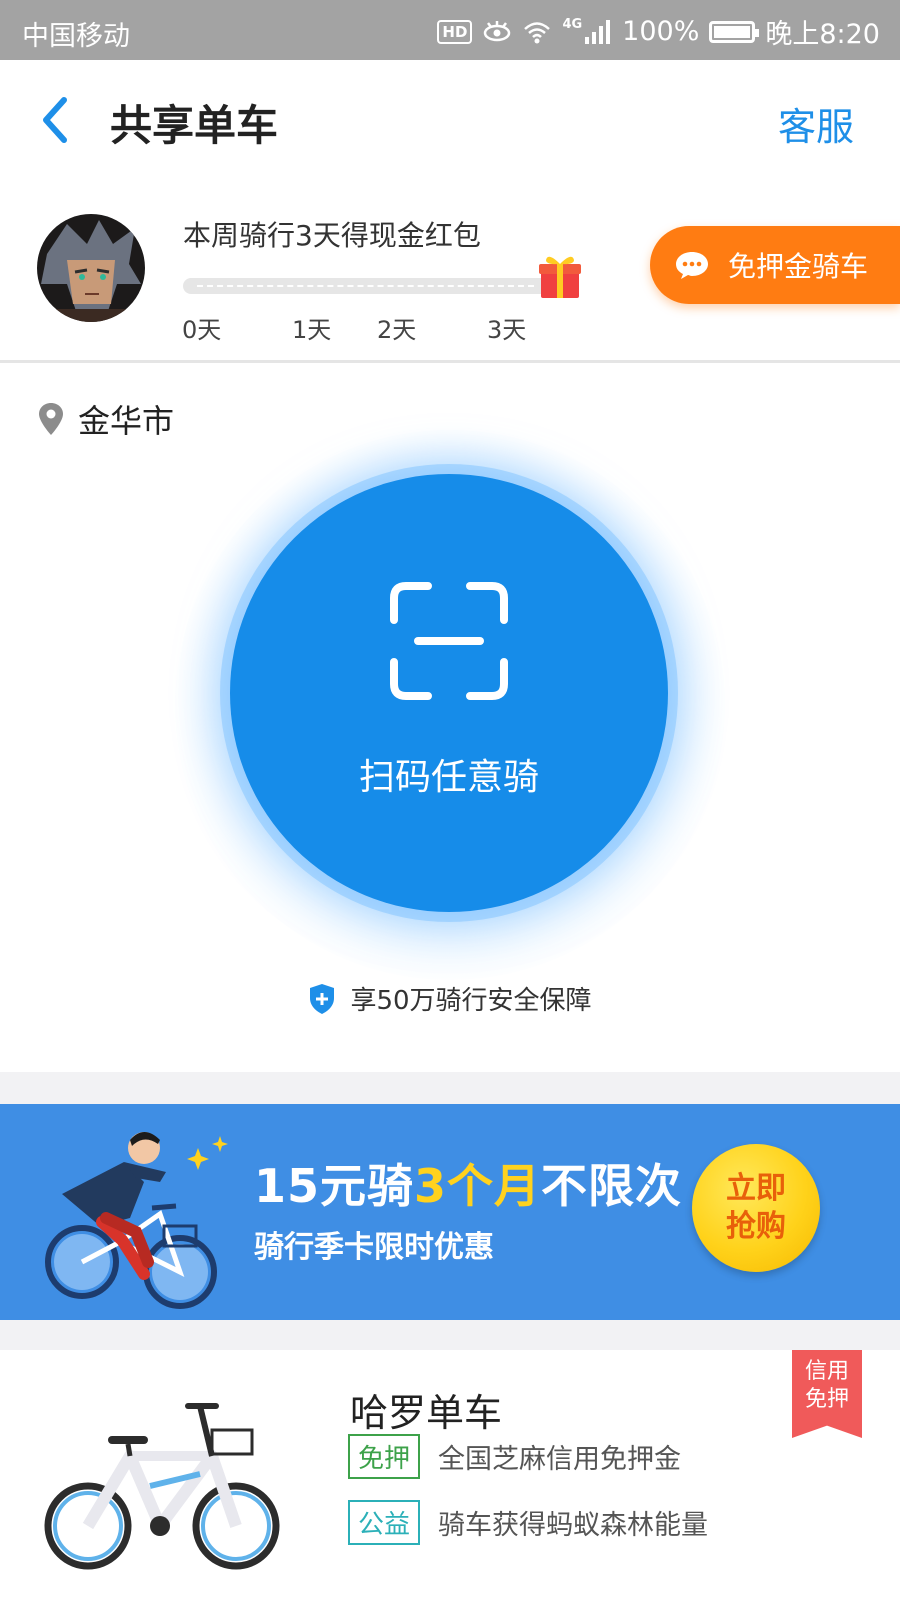 This screenshot has width=900, height=1600. Describe the element at coordinates (450, 272) in the screenshot. I see `rider-reward-card: 本周骑行3天得现金红包 0天 1天 2天 3天 免押金骑车` at that location.